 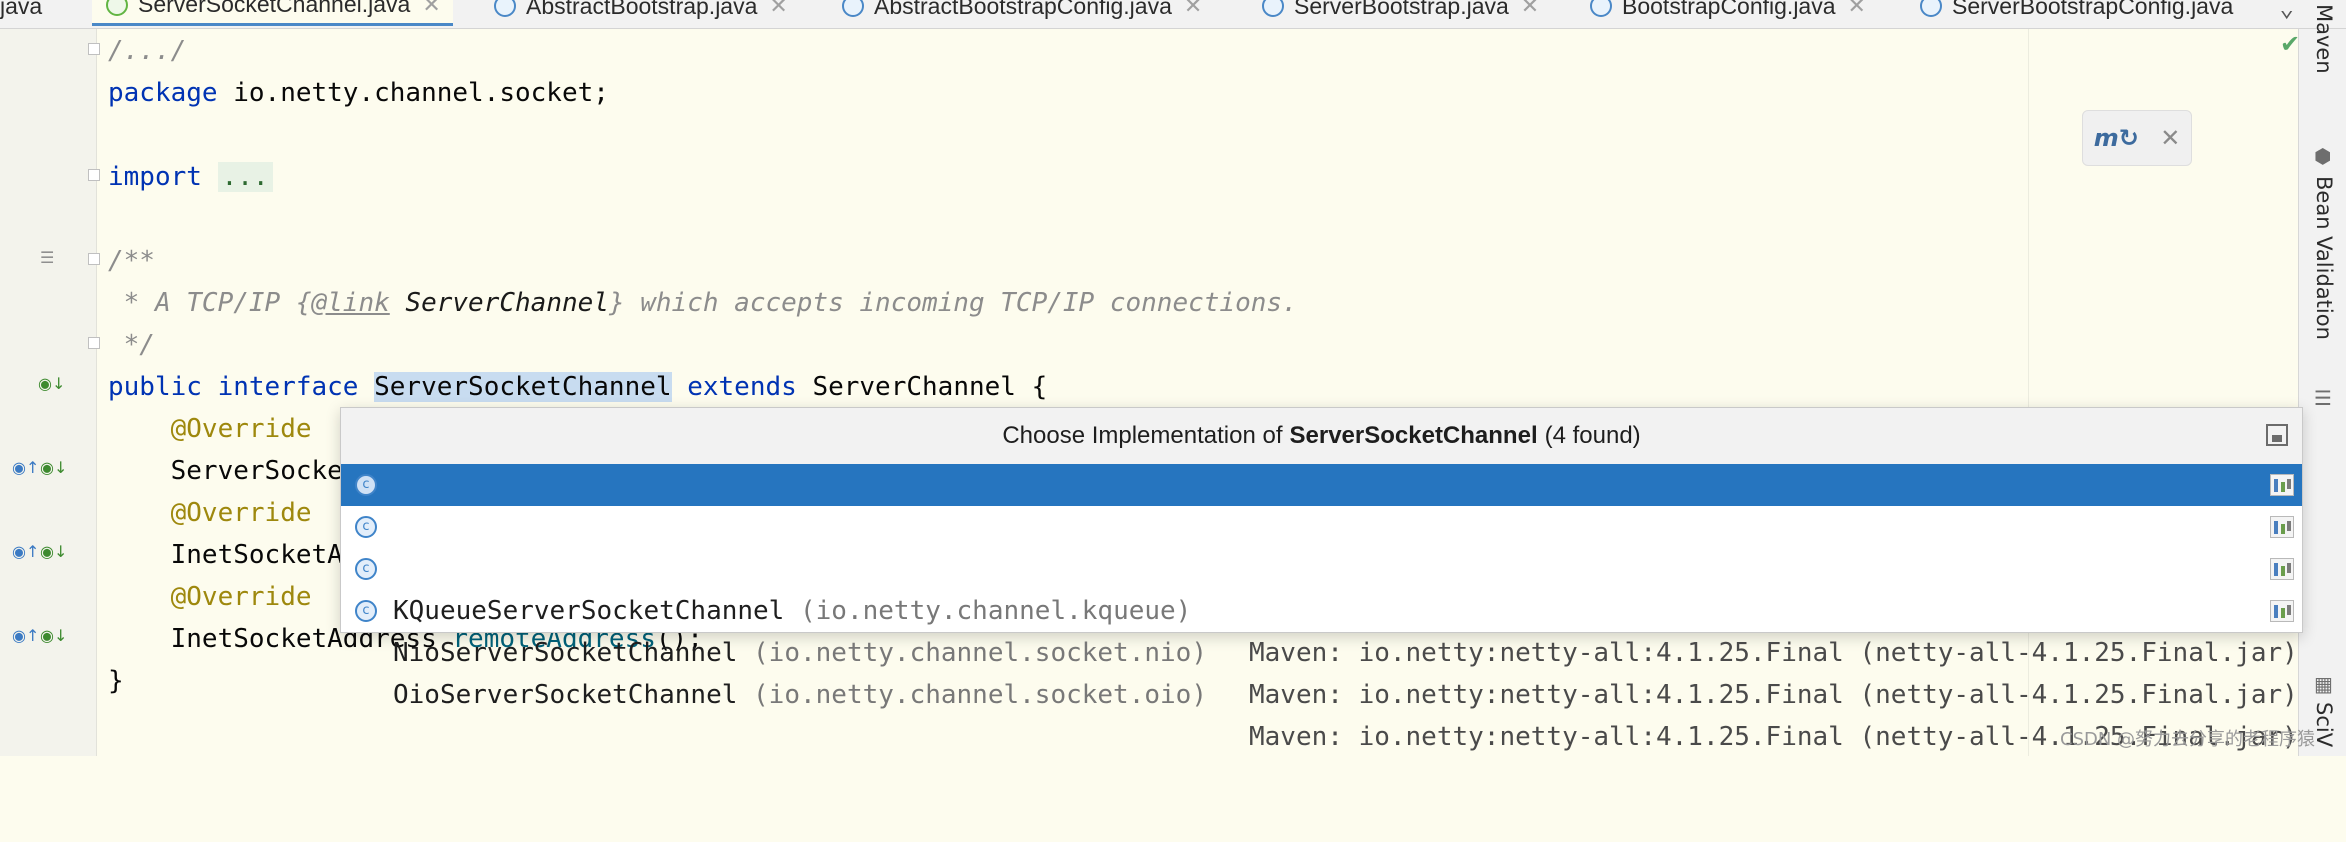 What do you see at coordinates (2277, 435) in the screenshot?
I see `pin-icon` at bounding box center [2277, 435].